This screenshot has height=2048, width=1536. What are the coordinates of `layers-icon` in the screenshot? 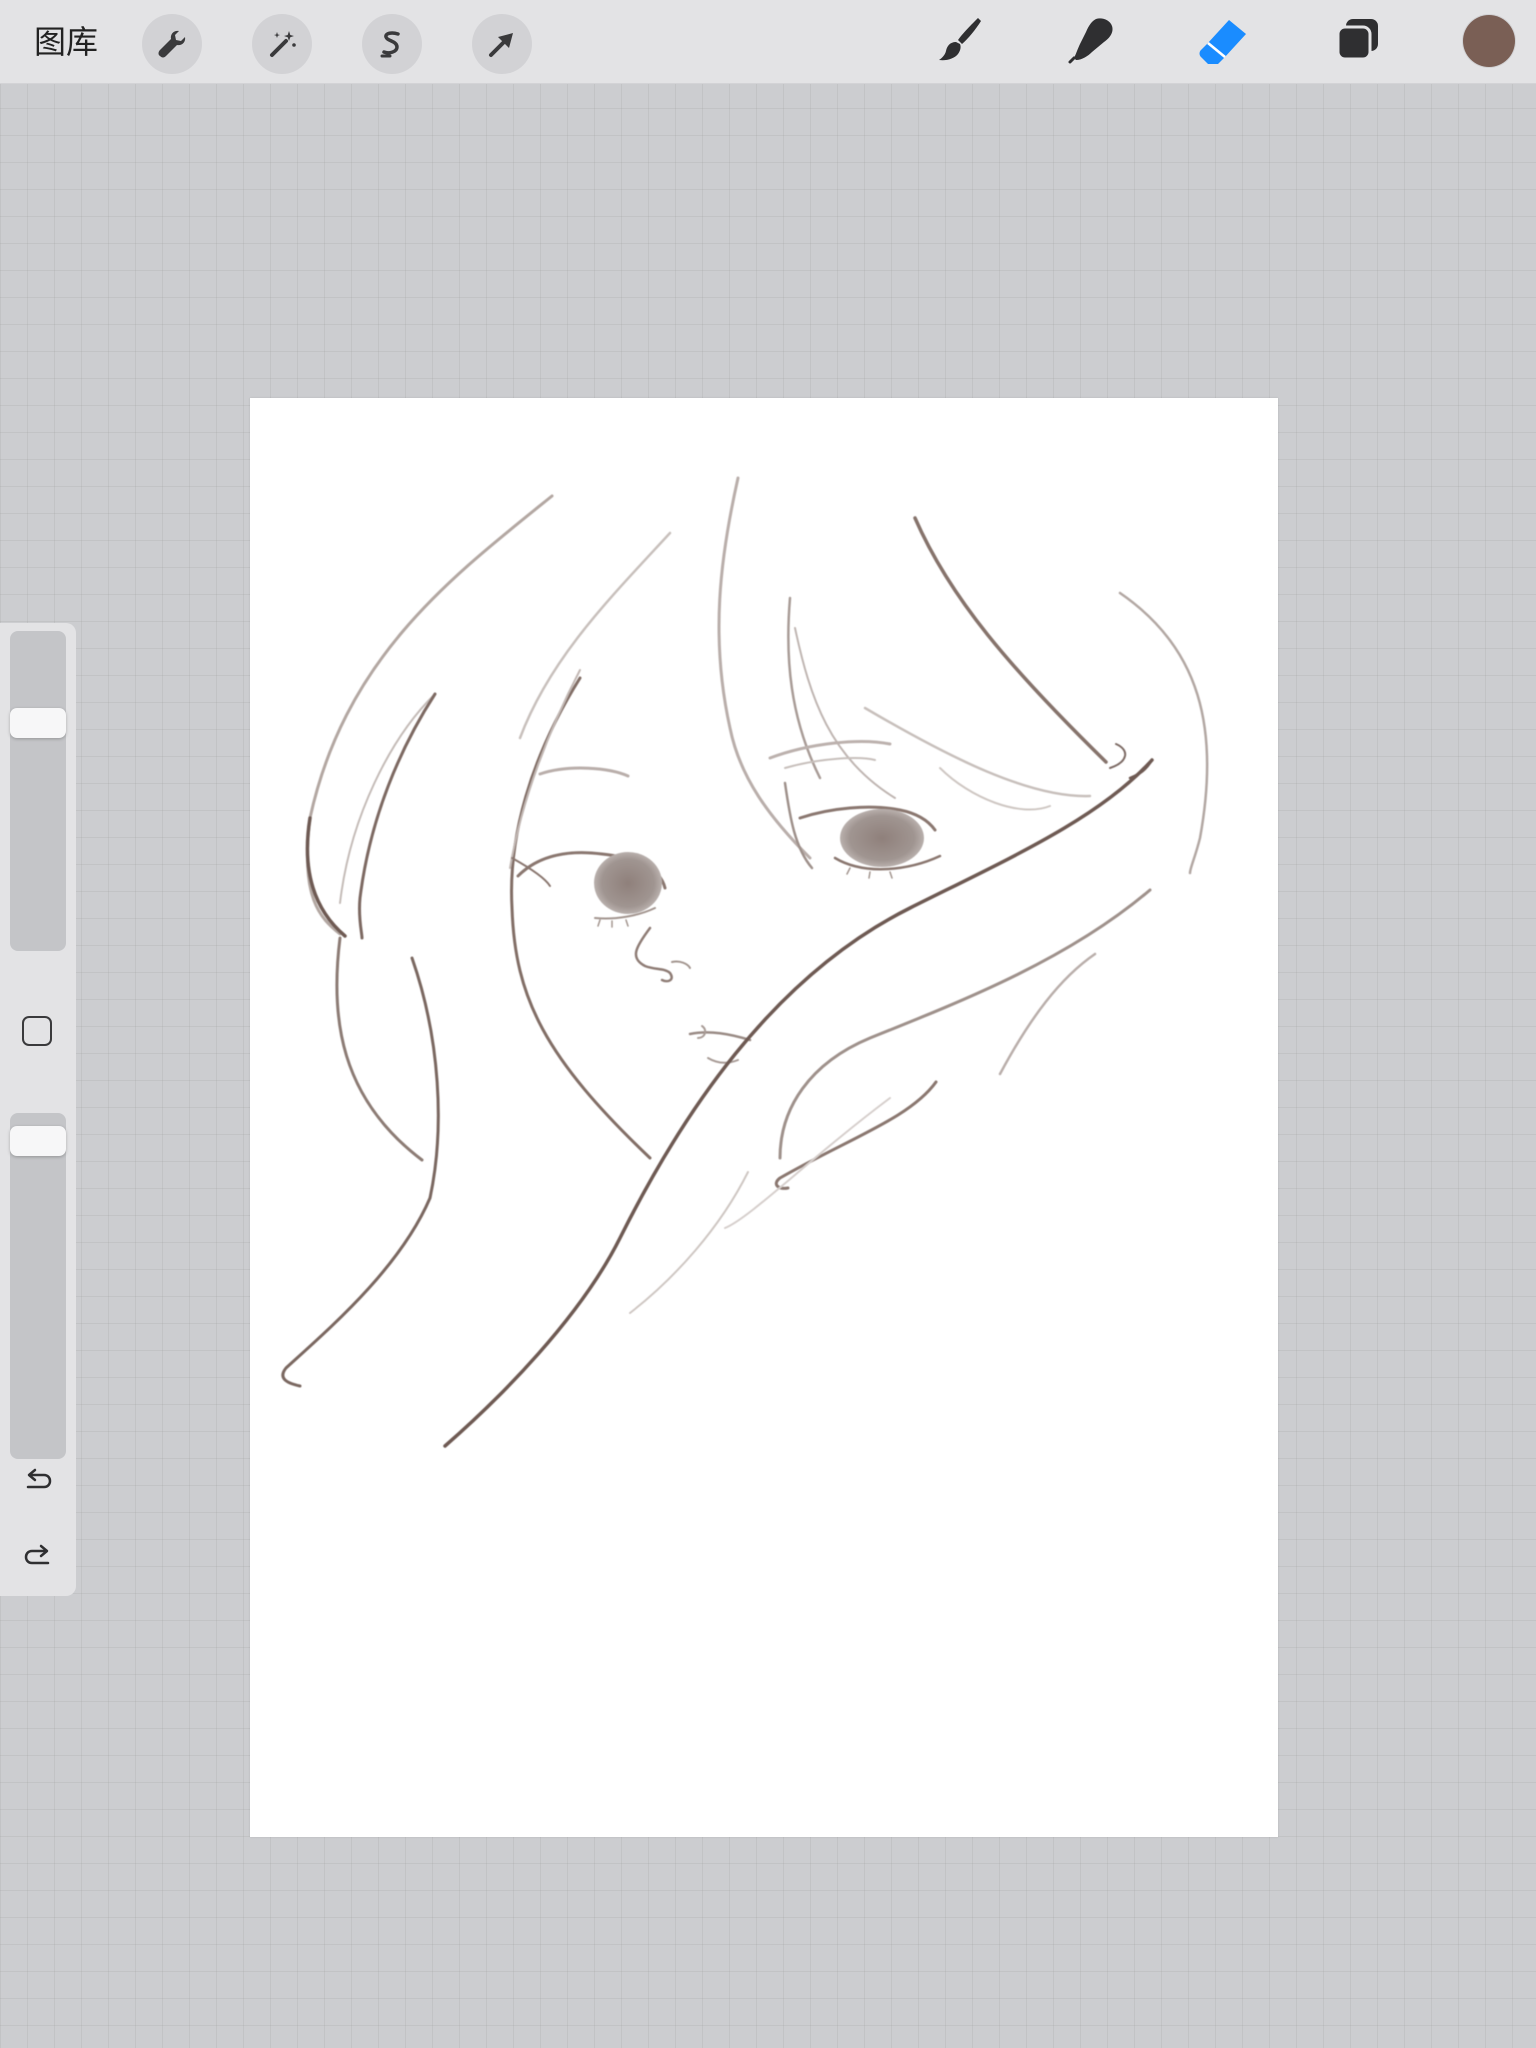 It's located at (1358, 42).